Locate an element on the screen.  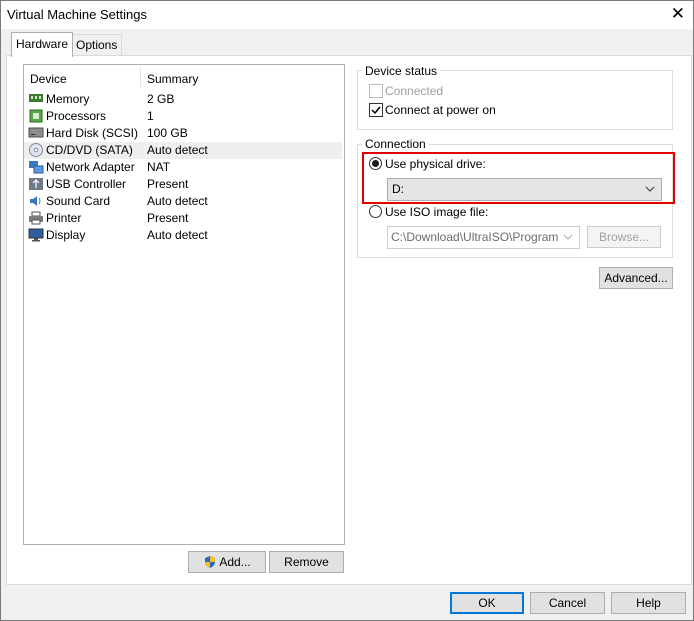
device-row-network-adapter: Network Adapter NAT is located at coordinates (183, 167).